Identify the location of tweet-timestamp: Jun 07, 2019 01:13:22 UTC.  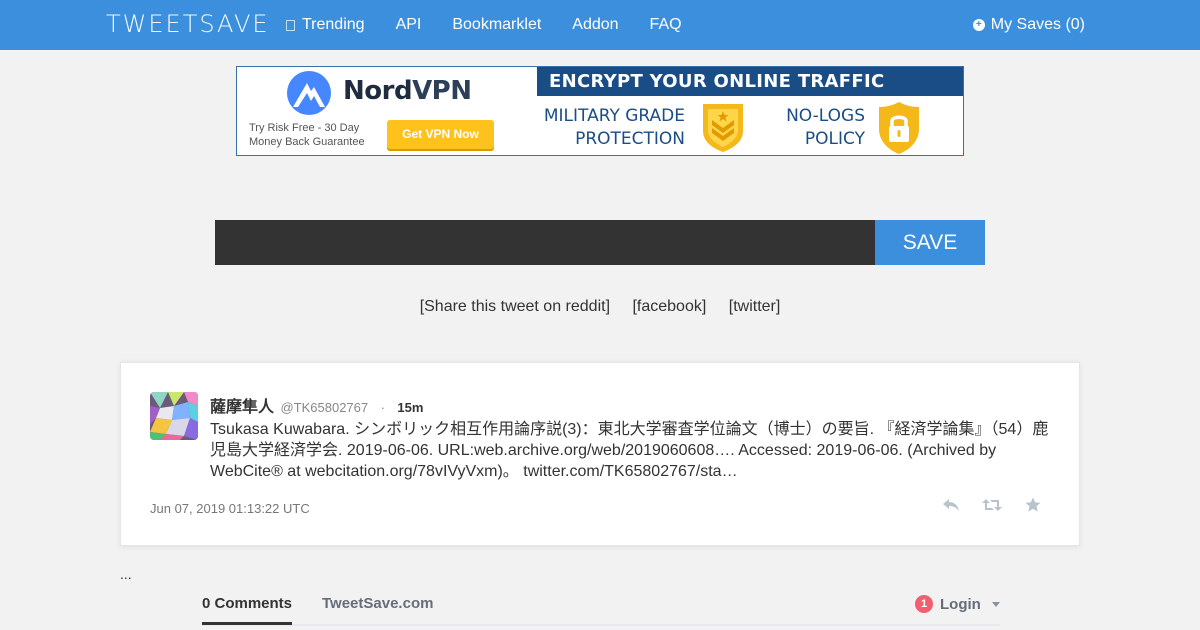
(230, 508).